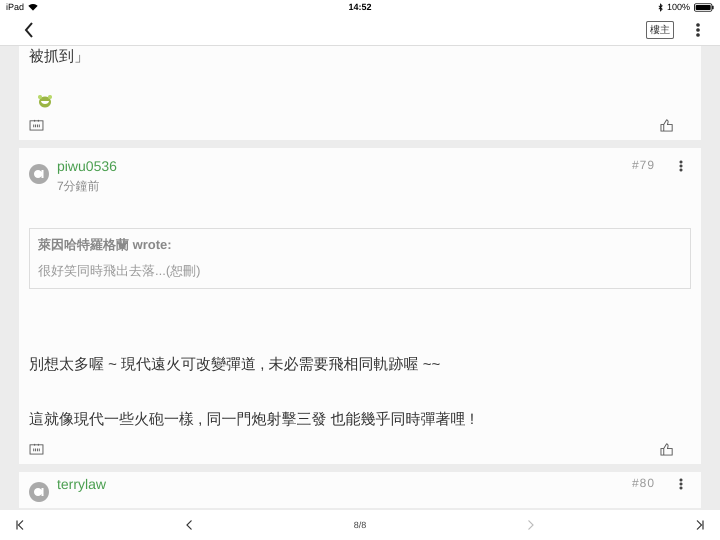 This screenshot has height=540, width=720. What do you see at coordinates (660, 29) in the screenshot?
I see `op-badge: 樓主` at bounding box center [660, 29].